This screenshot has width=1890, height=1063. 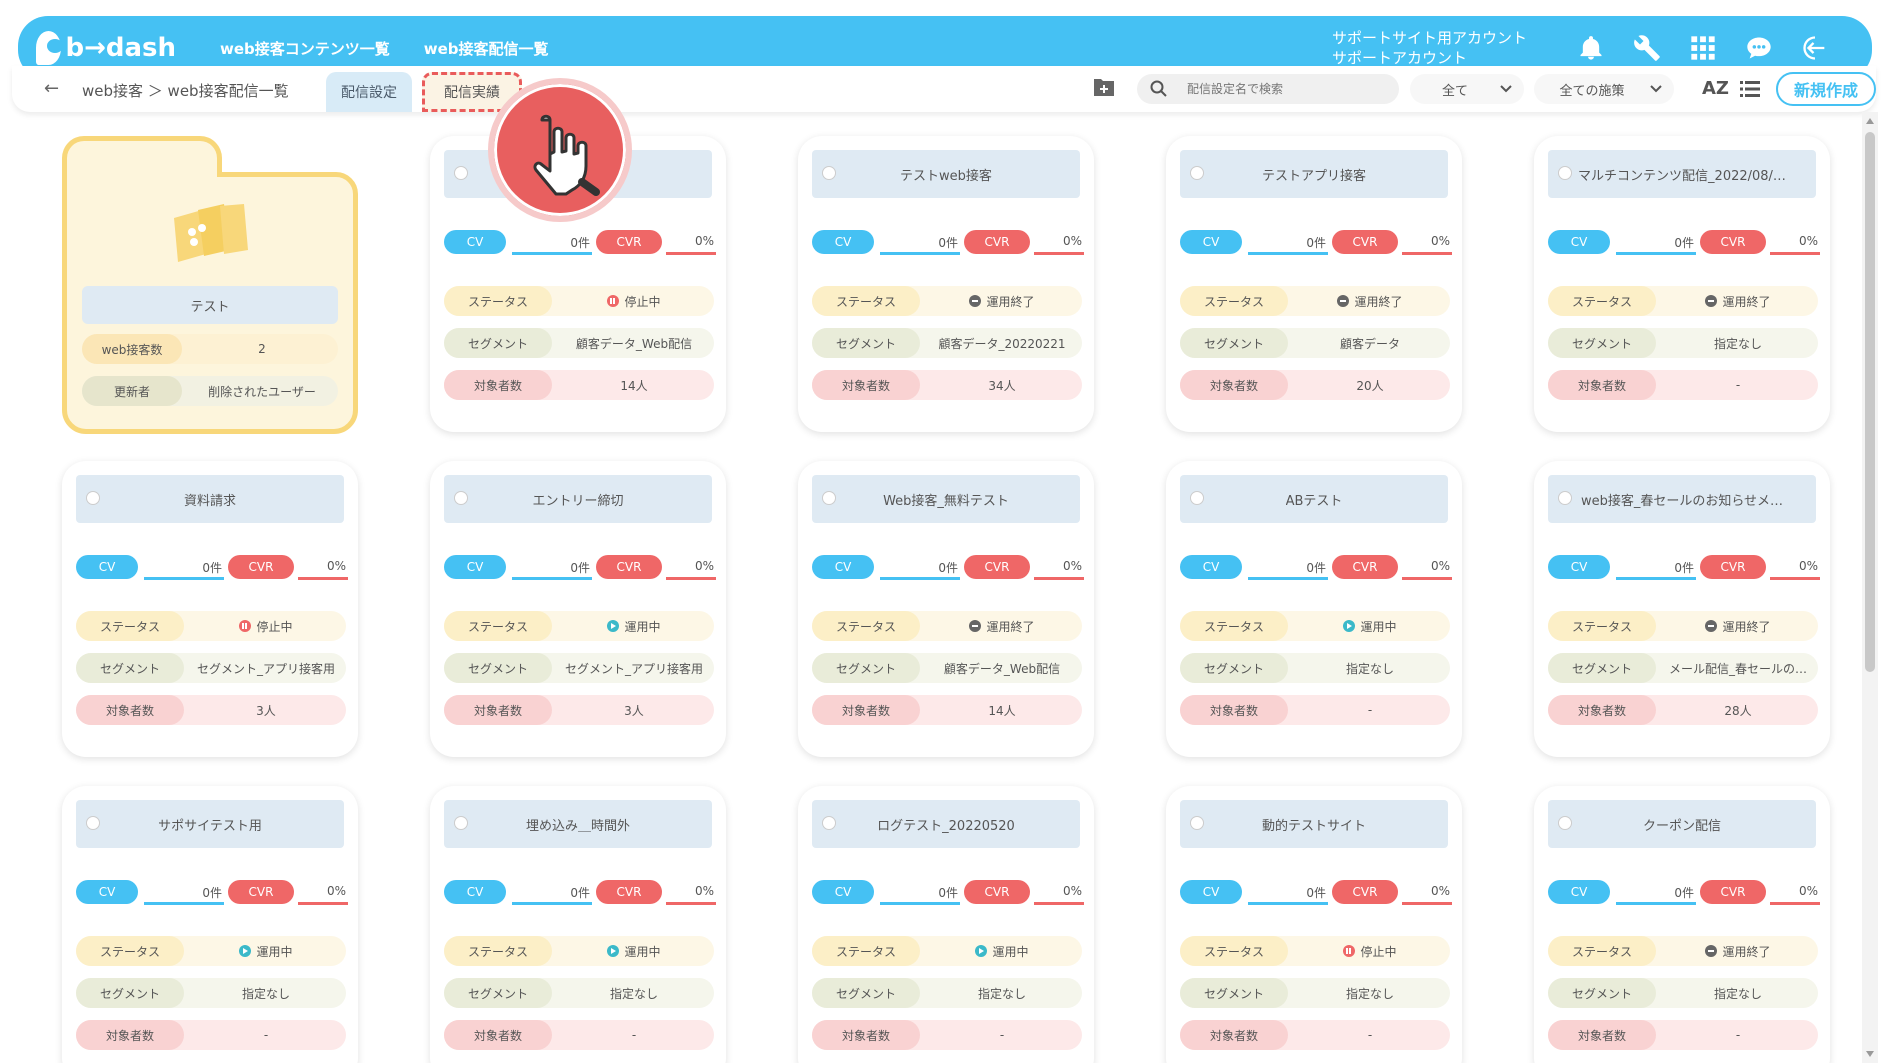 What do you see at coordinates (1759, 48) in the screenshot?
I see `chat-support-icon` at bounding box center [1759, 48].